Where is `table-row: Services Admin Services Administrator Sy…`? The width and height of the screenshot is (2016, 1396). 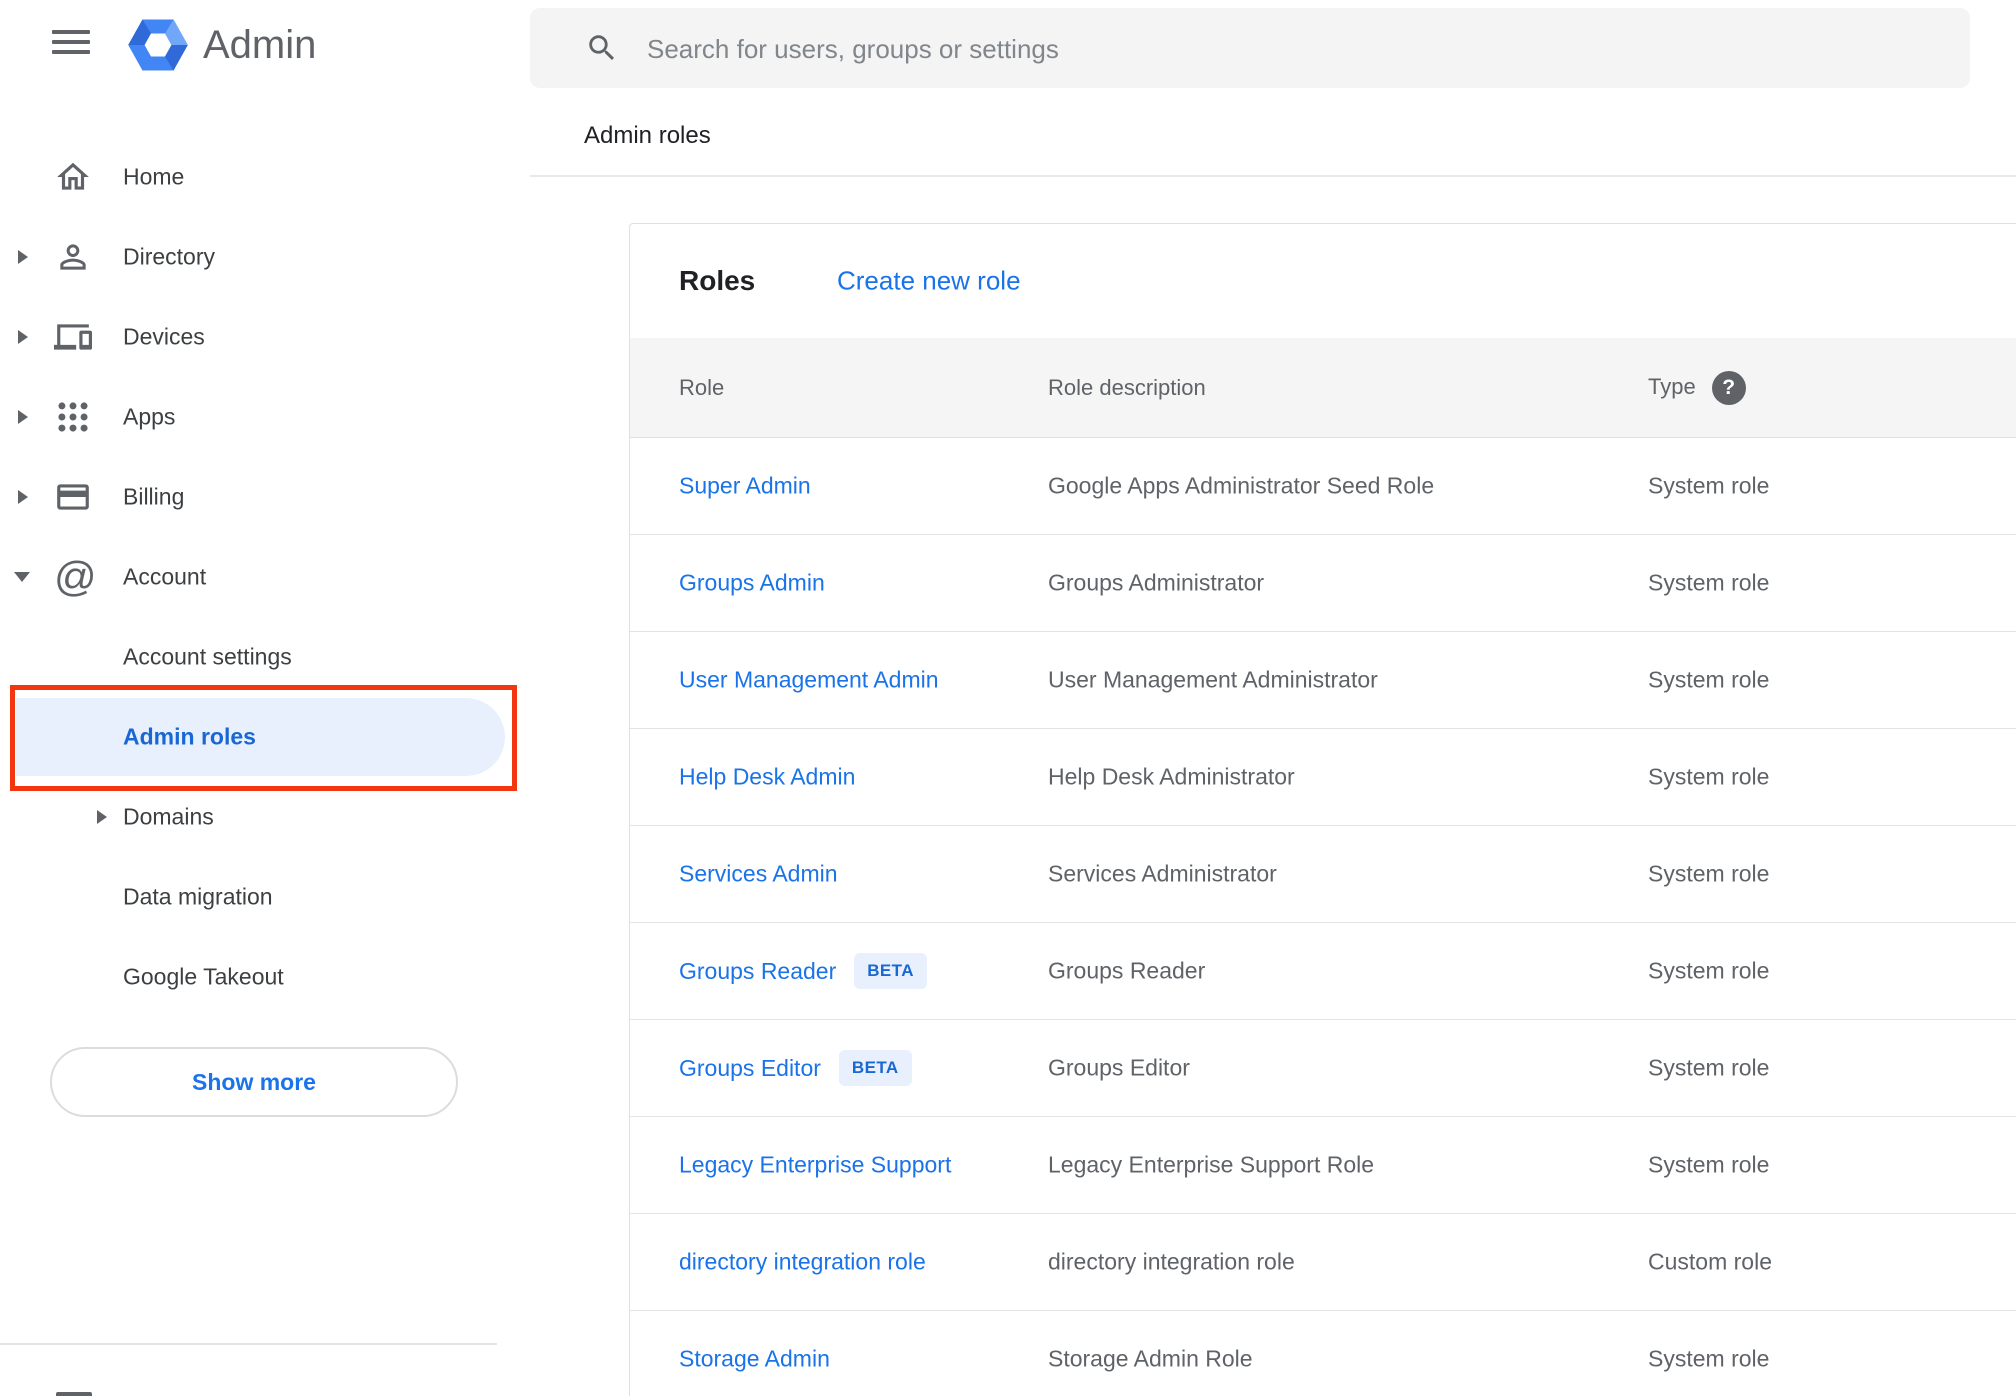
table-row: Services Admin Services Administrator Sy… is located at coordinates (1323, 874).